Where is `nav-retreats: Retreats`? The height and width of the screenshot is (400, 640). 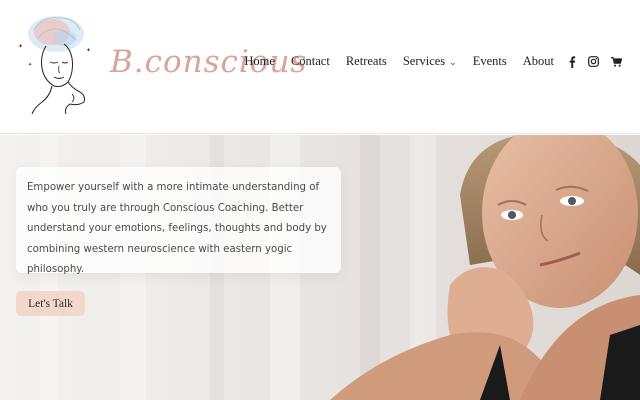 nav-retreats: Retreats is located at coordinates (366, 61).